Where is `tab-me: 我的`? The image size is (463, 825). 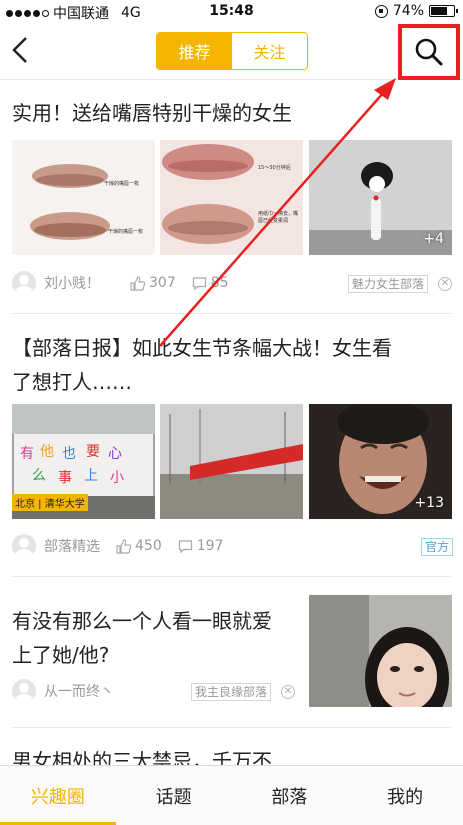 tab-me: 我的 is located at coordinates (405, 795).